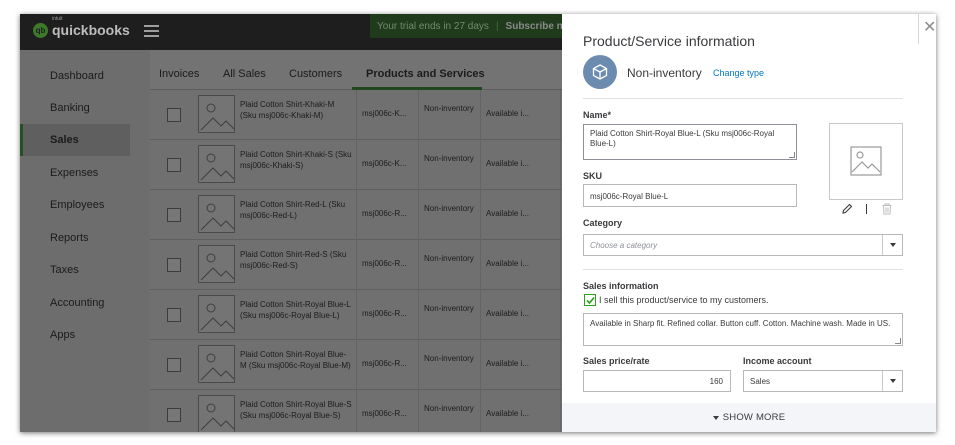 This screenshot has height=445, width=955. Describe the element at coordinates (664, 73) in the screenshot. I see `item-type-label: Non-inventory` at that location.